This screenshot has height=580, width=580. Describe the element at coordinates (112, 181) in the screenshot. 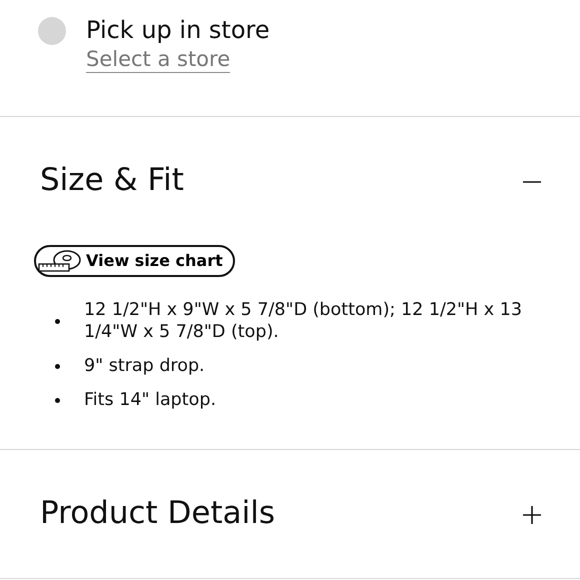

I see `section-title: Size & Fit` at that location.